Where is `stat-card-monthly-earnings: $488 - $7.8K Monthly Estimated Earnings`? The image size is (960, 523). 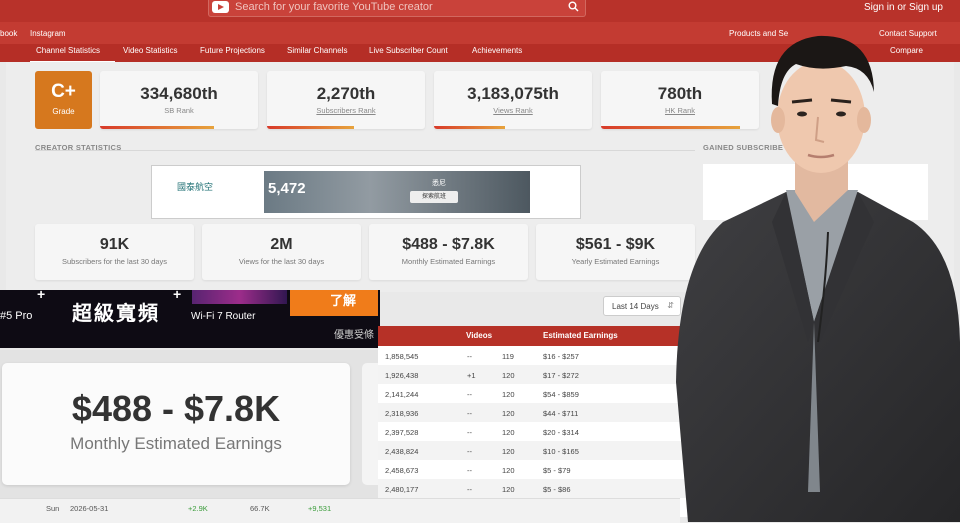
stat-card-monthly-earnings: $488 - $7.8K Monthly Estimated Earnings is located at coordinates (448, 252).